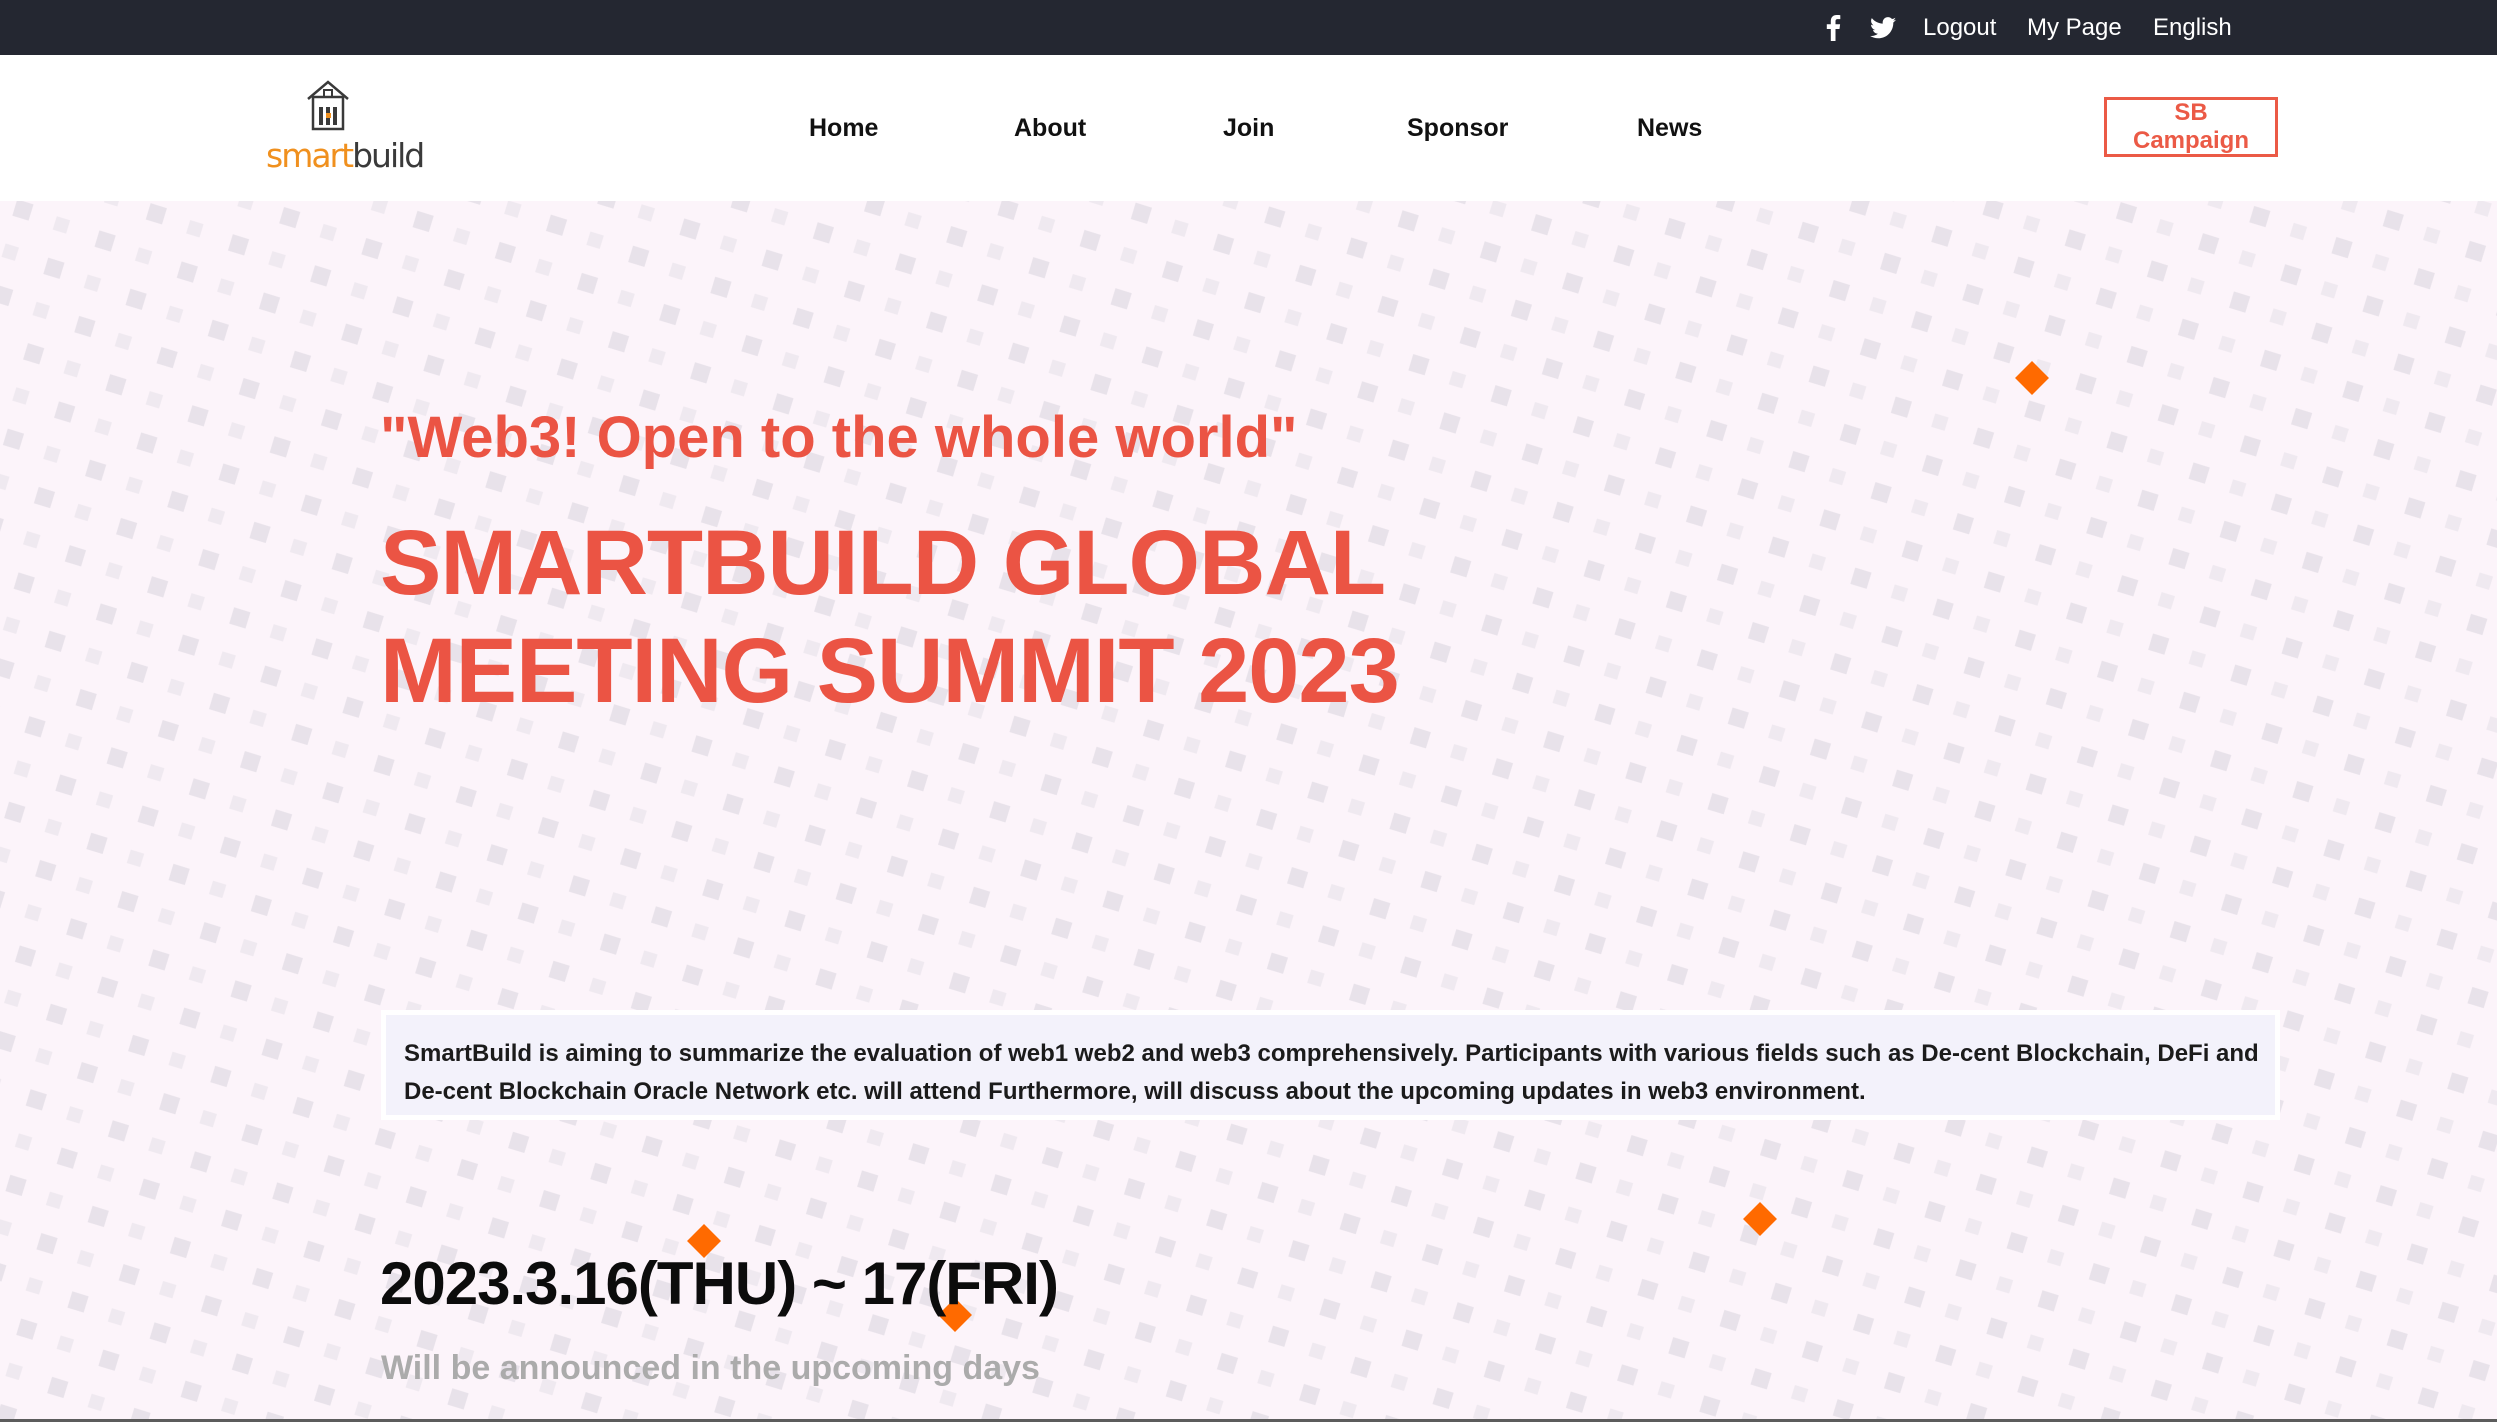 The image size is (2497, 1422). Describe the element at coordinates (328, 105) in the screenshot. I see `house-icon` at that location.